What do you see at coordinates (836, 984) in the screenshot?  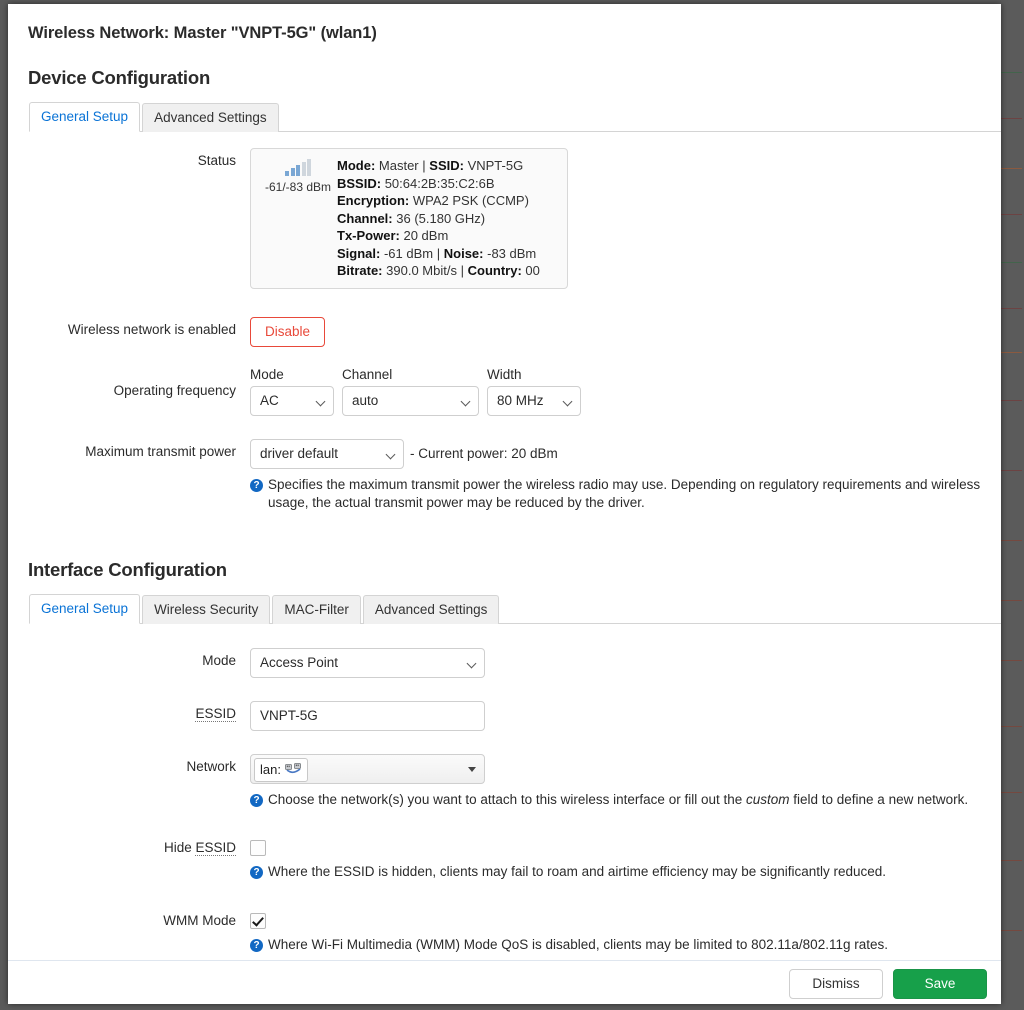 I see `dismiss-button: Dismiss` at bounding box center [836, 984].